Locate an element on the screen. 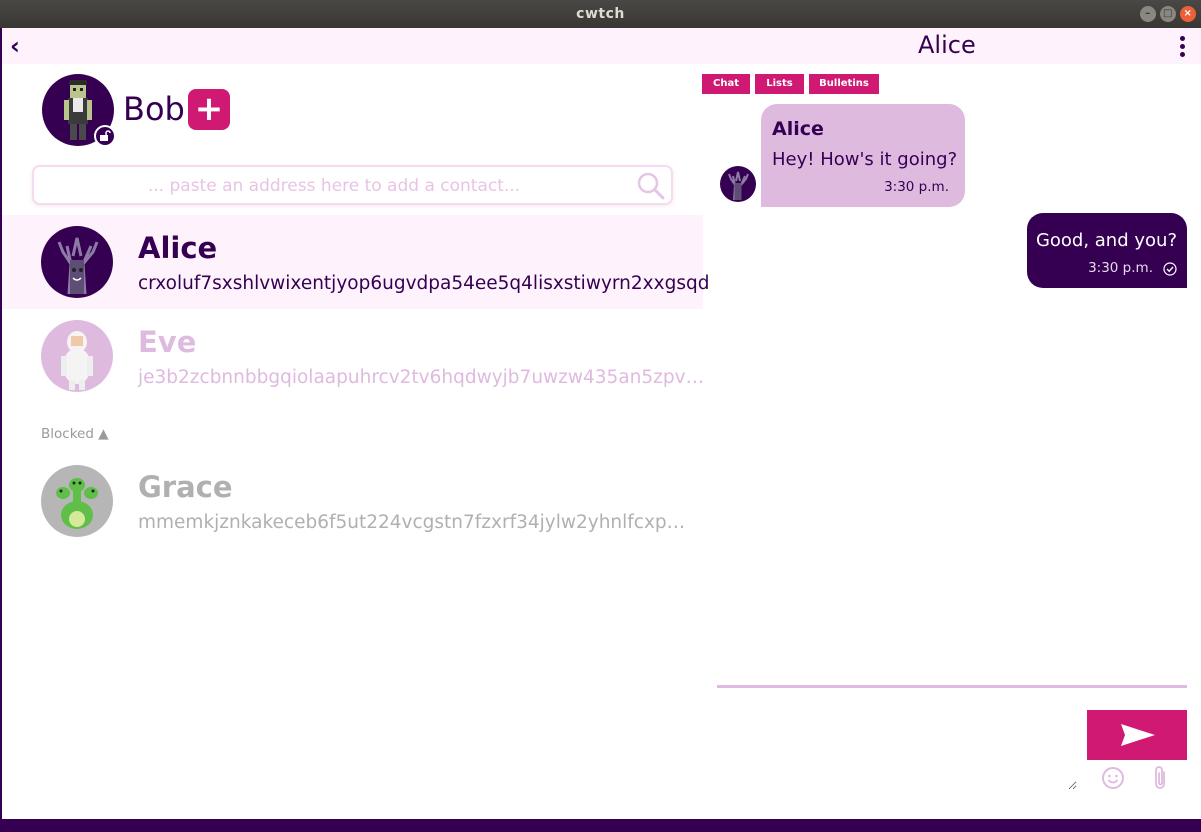  add-contact-button: + is located at coordinates (209, 109).